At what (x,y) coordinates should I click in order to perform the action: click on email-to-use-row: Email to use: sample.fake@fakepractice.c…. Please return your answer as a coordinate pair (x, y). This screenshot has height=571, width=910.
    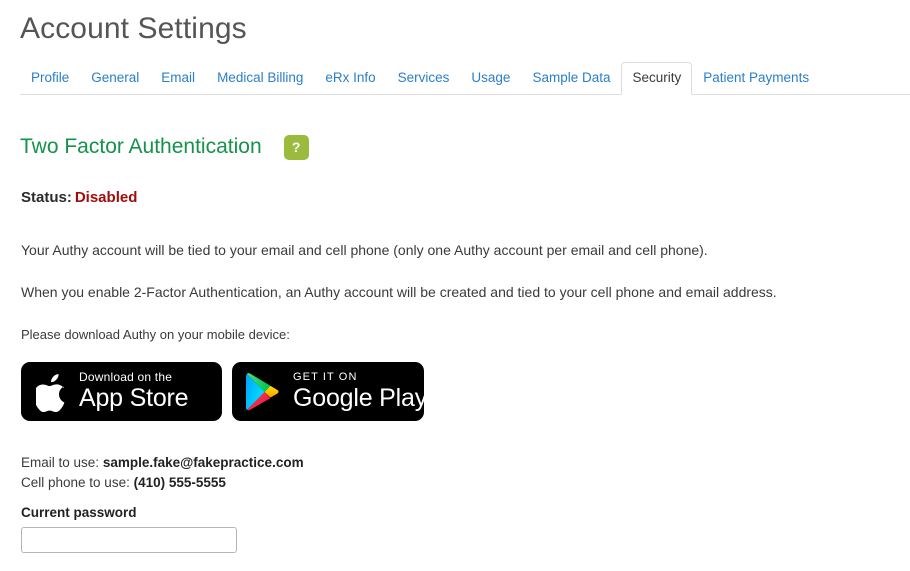
    Looking at the image, I should click on (162, 463).